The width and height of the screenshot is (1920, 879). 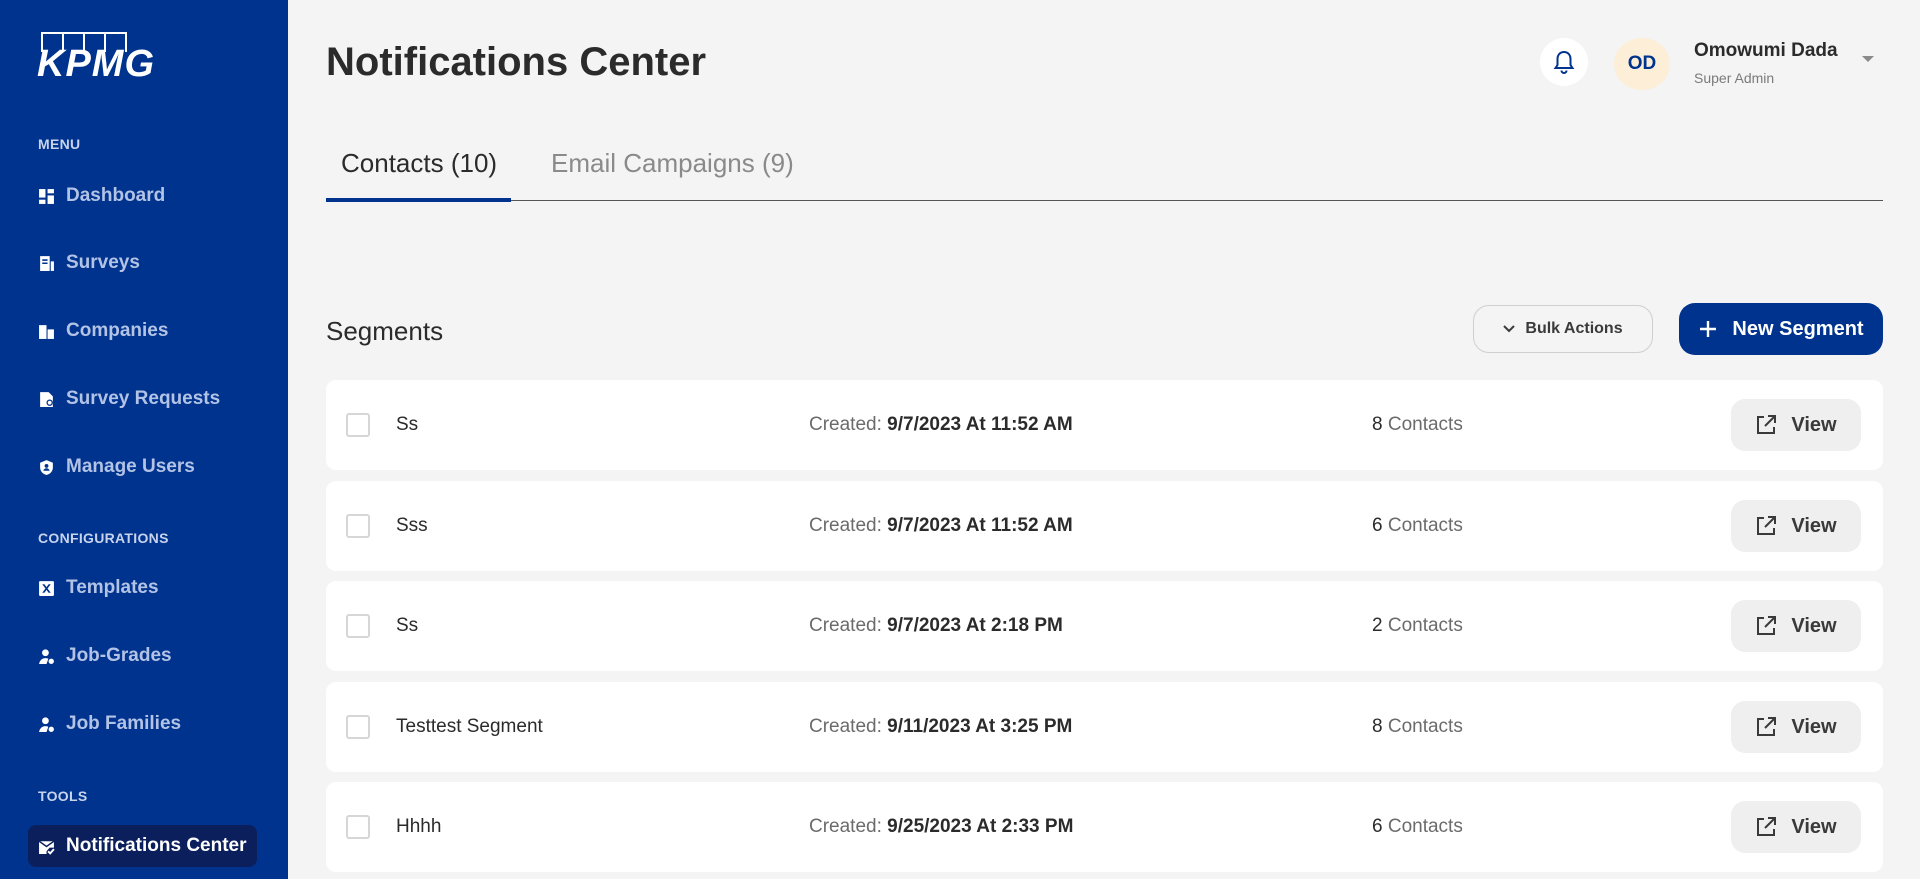 I want to click on created-date: Created: 9/25/2023 At 2:33 PM, so click(x=941, y=827).